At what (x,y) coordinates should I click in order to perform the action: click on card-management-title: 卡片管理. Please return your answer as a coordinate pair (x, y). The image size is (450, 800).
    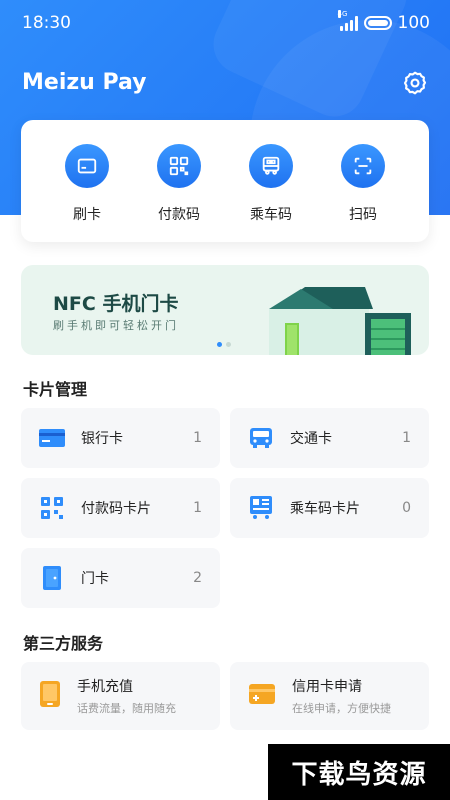
    Looking at the image, I should click on (55, 389).